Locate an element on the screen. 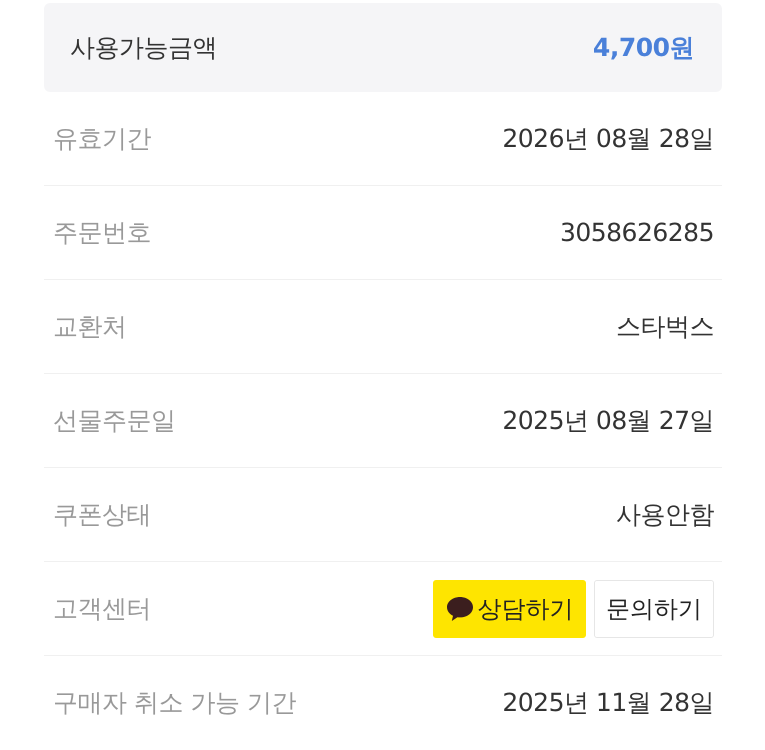 The height and width of the screenshot is (750, 765). detail-value: 사용안함 is located at coordinates (665, 514).